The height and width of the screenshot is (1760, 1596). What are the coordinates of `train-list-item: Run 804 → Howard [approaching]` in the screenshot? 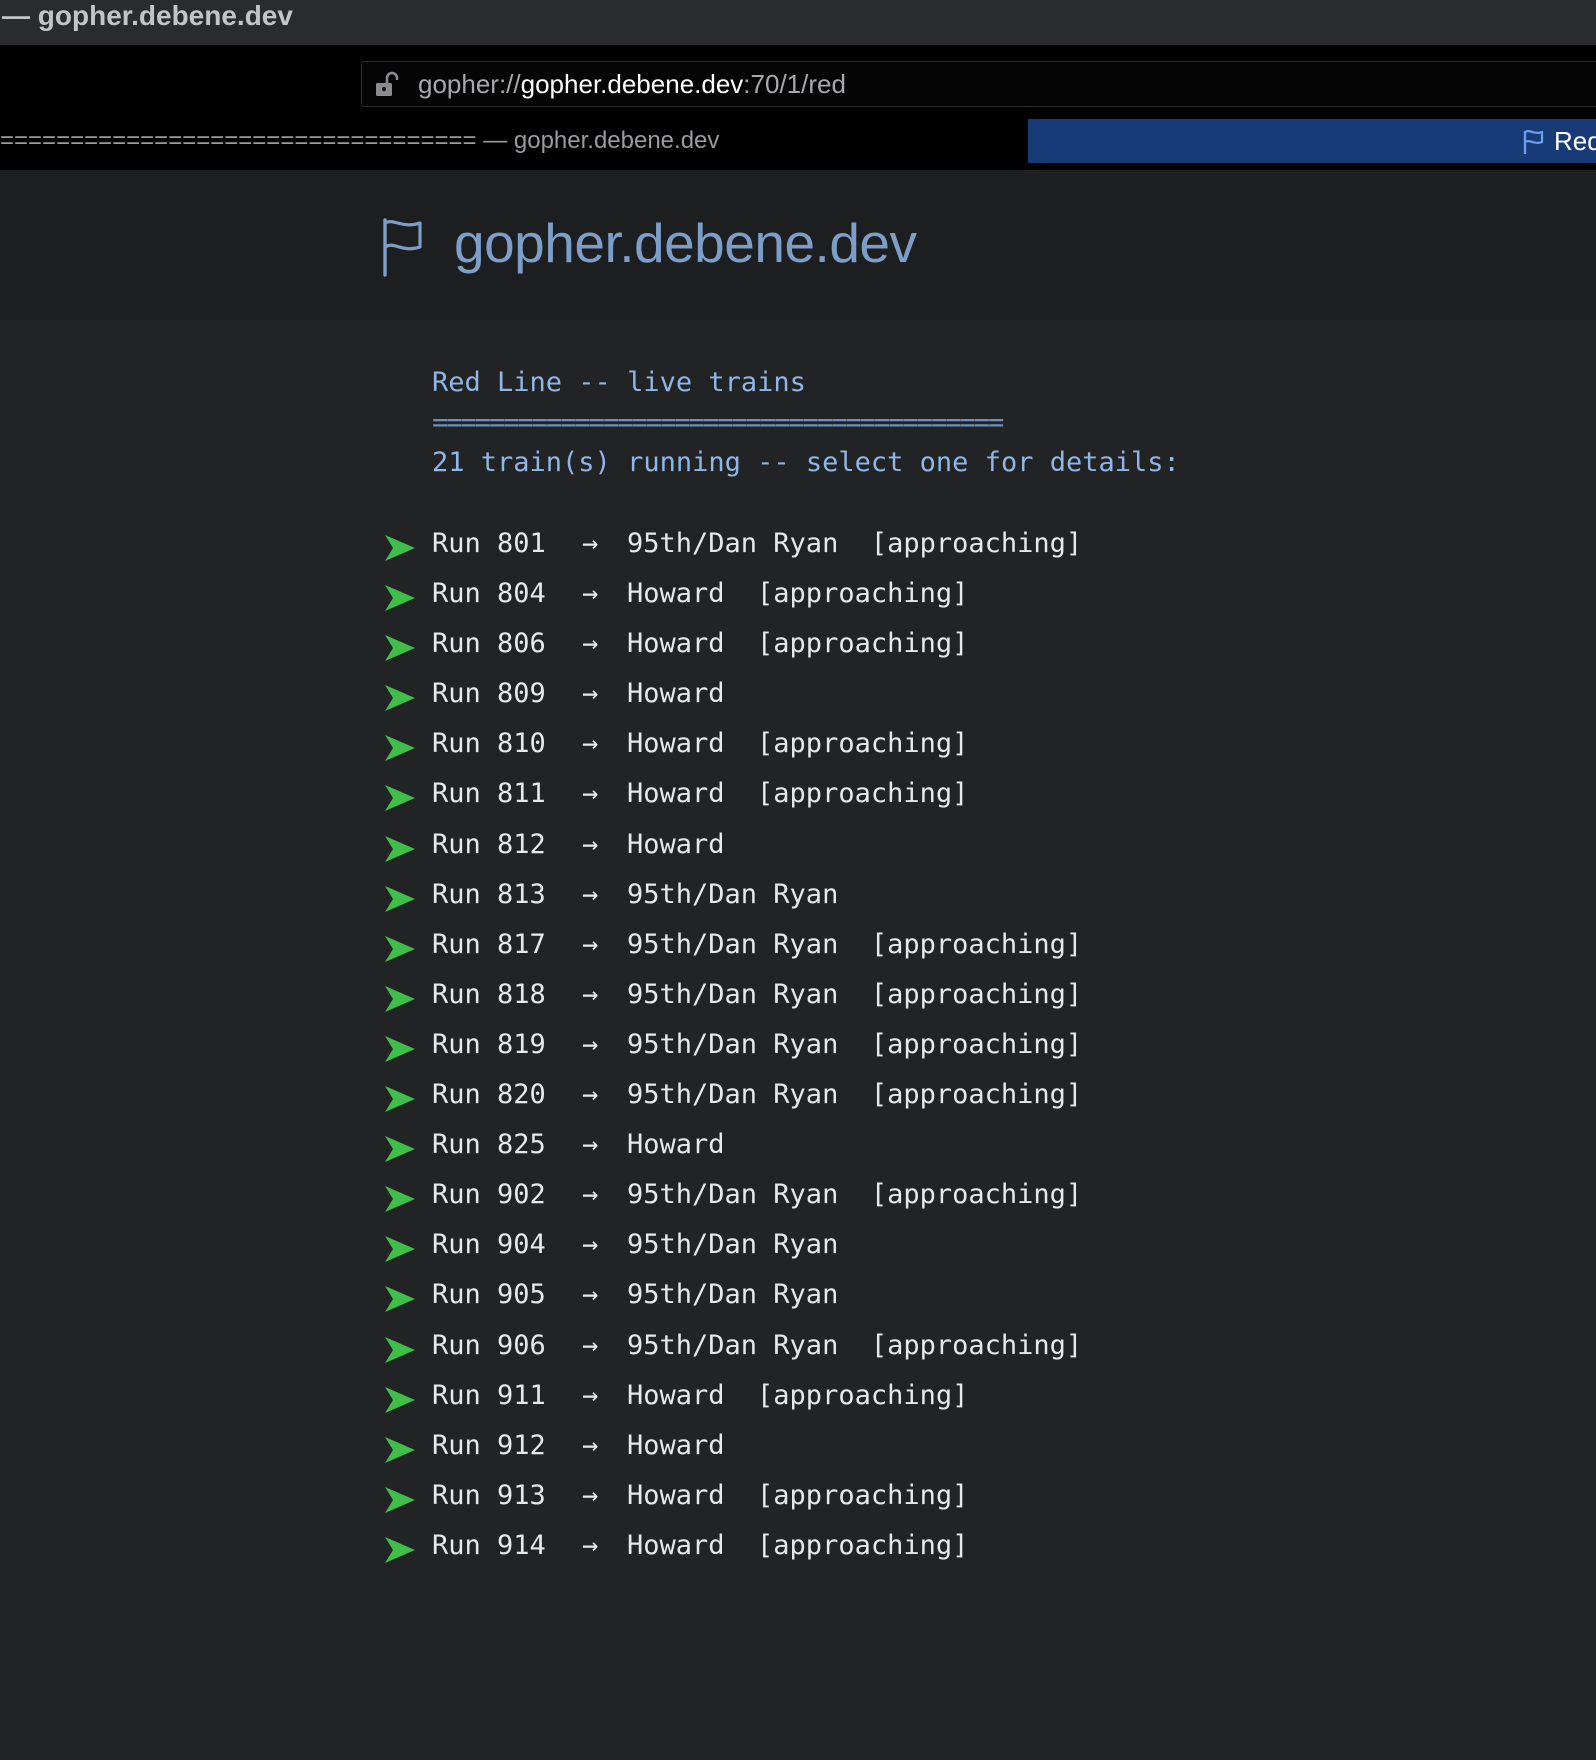 It's located at (740, 595).